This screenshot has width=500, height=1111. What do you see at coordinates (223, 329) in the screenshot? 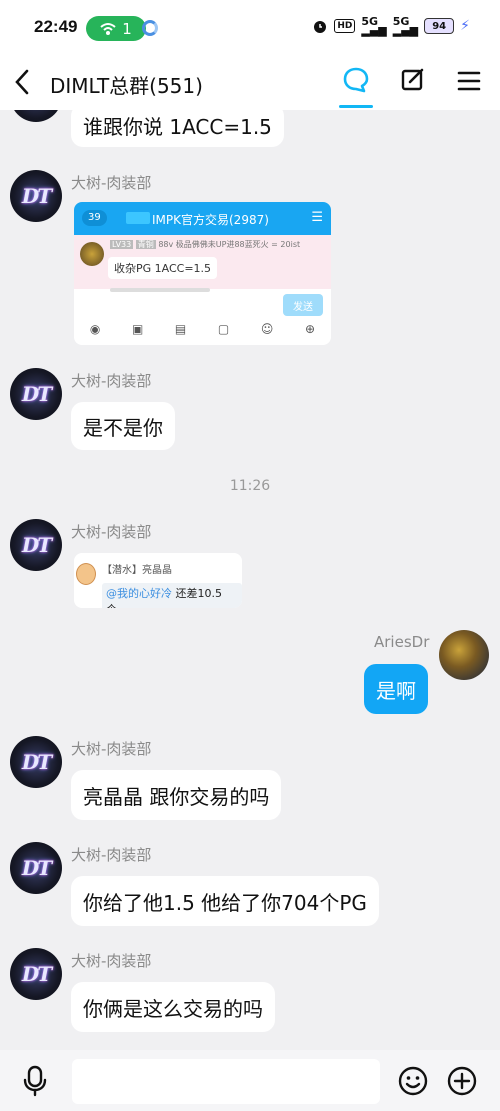
I see `shot-file-icon: ▢` at bounding box center [223, 329].